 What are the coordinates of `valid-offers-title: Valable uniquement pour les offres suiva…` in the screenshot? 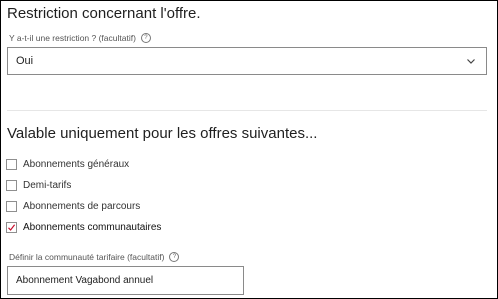 It's located at (162, 133).